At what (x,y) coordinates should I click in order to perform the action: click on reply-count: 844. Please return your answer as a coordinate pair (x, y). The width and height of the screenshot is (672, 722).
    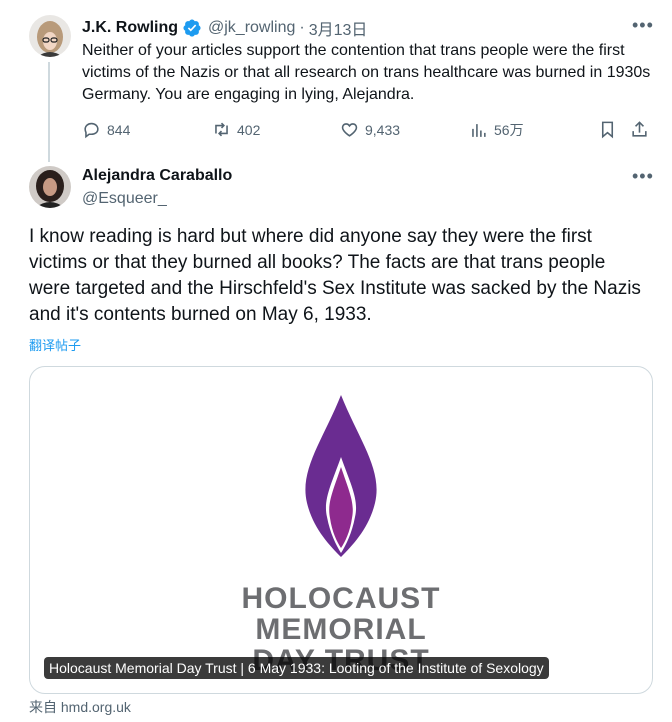
    Looking at the image, I should click on (119, 129).